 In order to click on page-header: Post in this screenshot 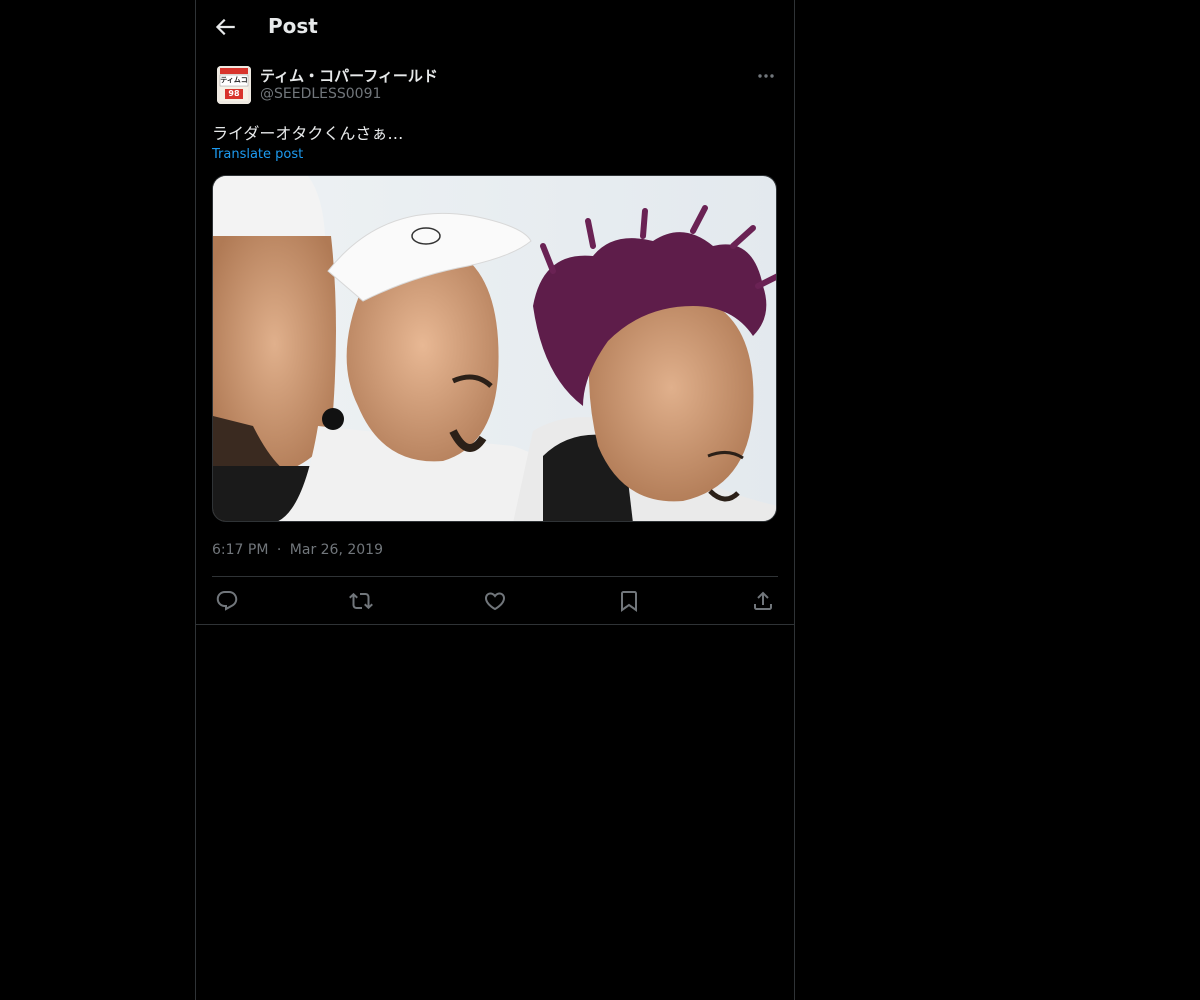, I will do `click(495, 27)`.